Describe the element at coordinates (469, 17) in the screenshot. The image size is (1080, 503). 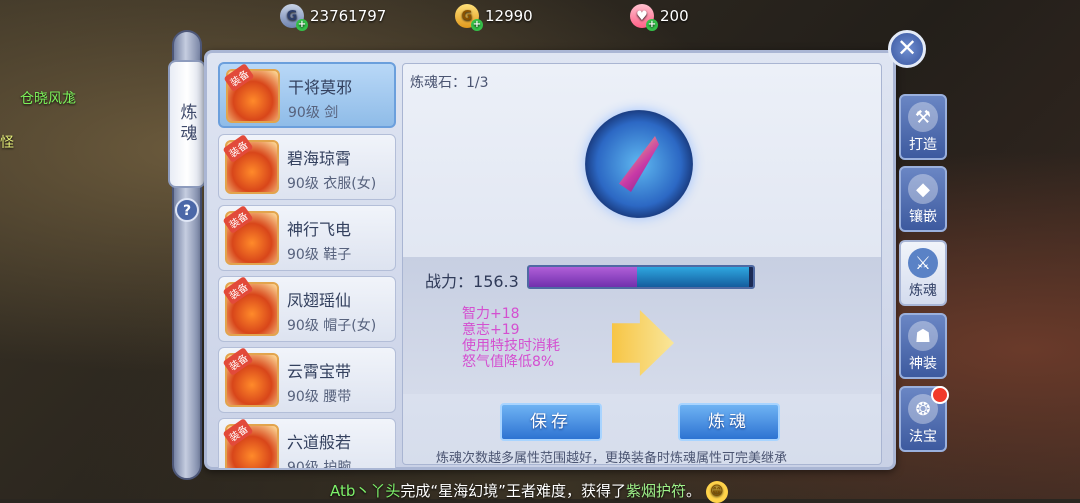
I see `gold-coin-icon: G +` at that location.